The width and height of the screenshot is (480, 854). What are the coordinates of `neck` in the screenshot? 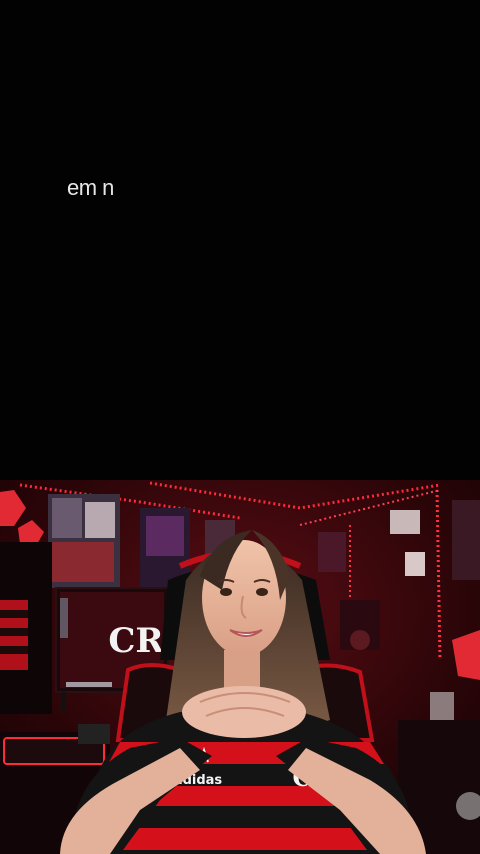 It's located at (242, 670).